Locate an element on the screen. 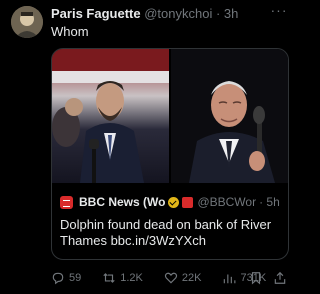 The width and height of the screenshot is (320, 294). repost-button: 1.2K is located at coordinates (122, 278).